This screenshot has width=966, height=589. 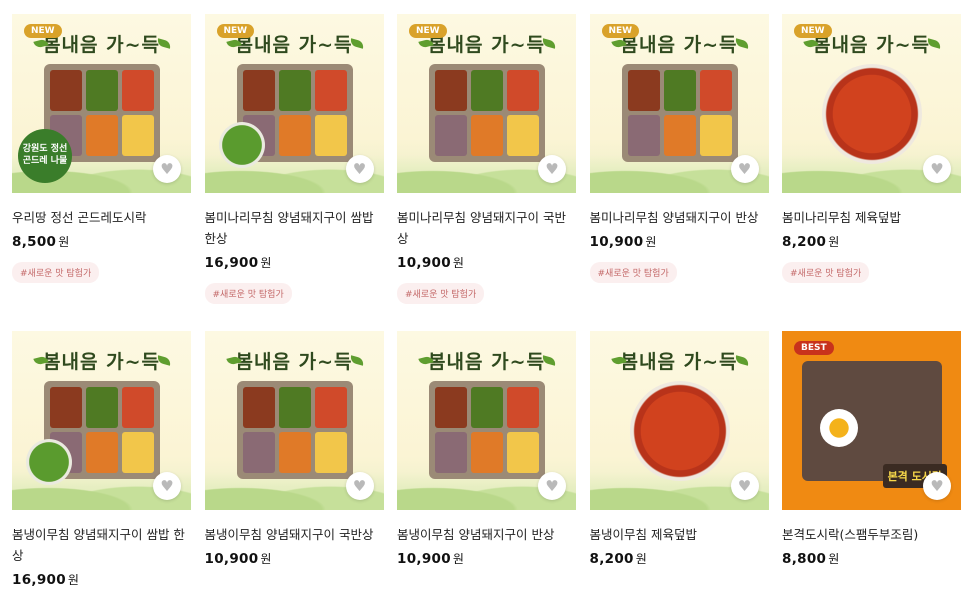 I want to click on product-card: 봄내음 가~득 ♥ 봄냉이무침 양념돼지구이 반상 10,900 원, so click(x=486, y=459).